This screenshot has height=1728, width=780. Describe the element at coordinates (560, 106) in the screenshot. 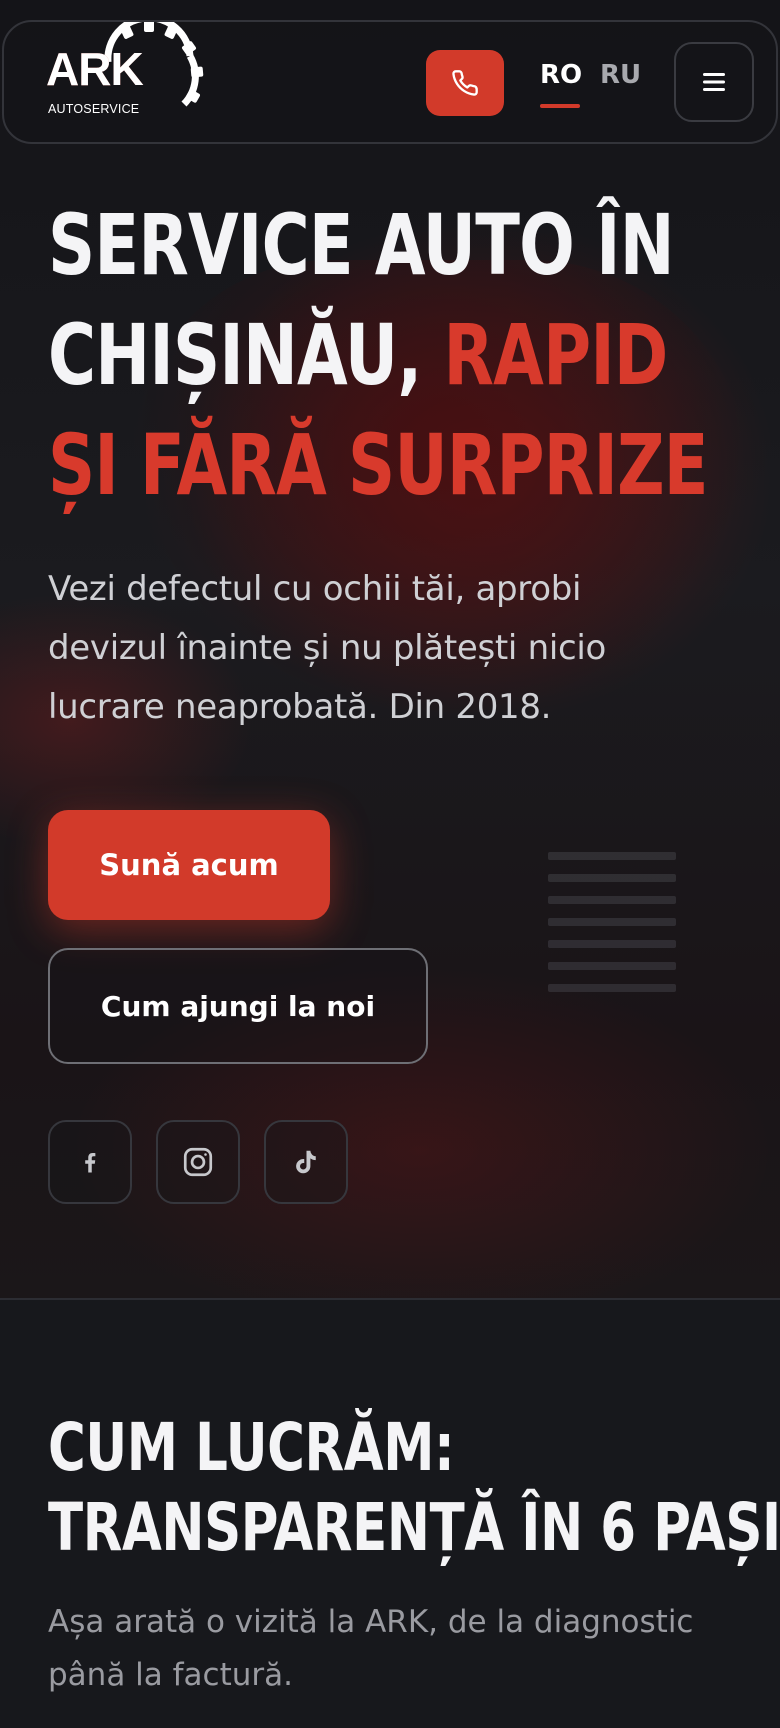

I see `active-language-indicator` at that location.